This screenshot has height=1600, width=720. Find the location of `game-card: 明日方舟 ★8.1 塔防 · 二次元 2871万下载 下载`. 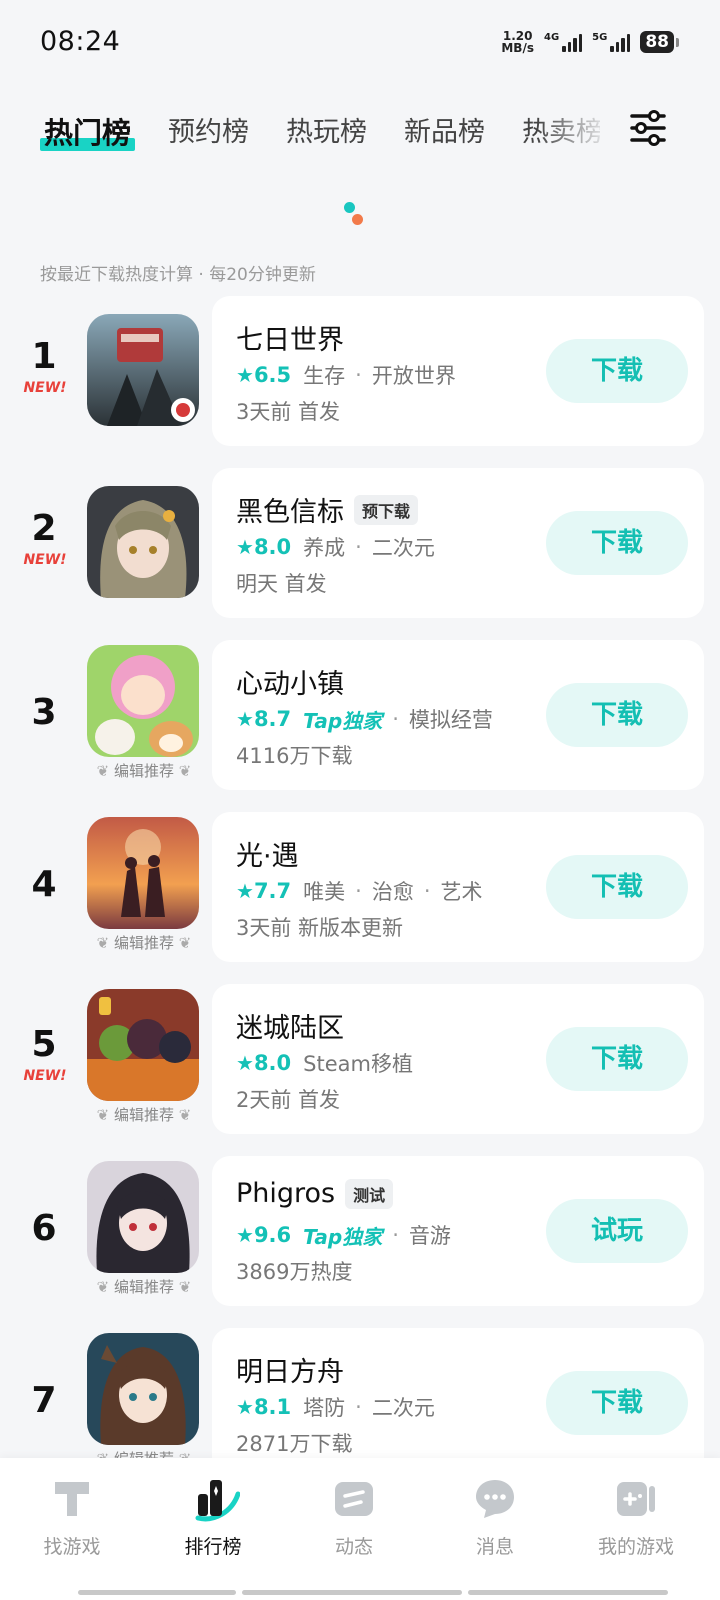

game-card: 明日方舟 ★8.1 塔防 · 二次元 2871万下载 下载 is located at coordinates (458, 1403).